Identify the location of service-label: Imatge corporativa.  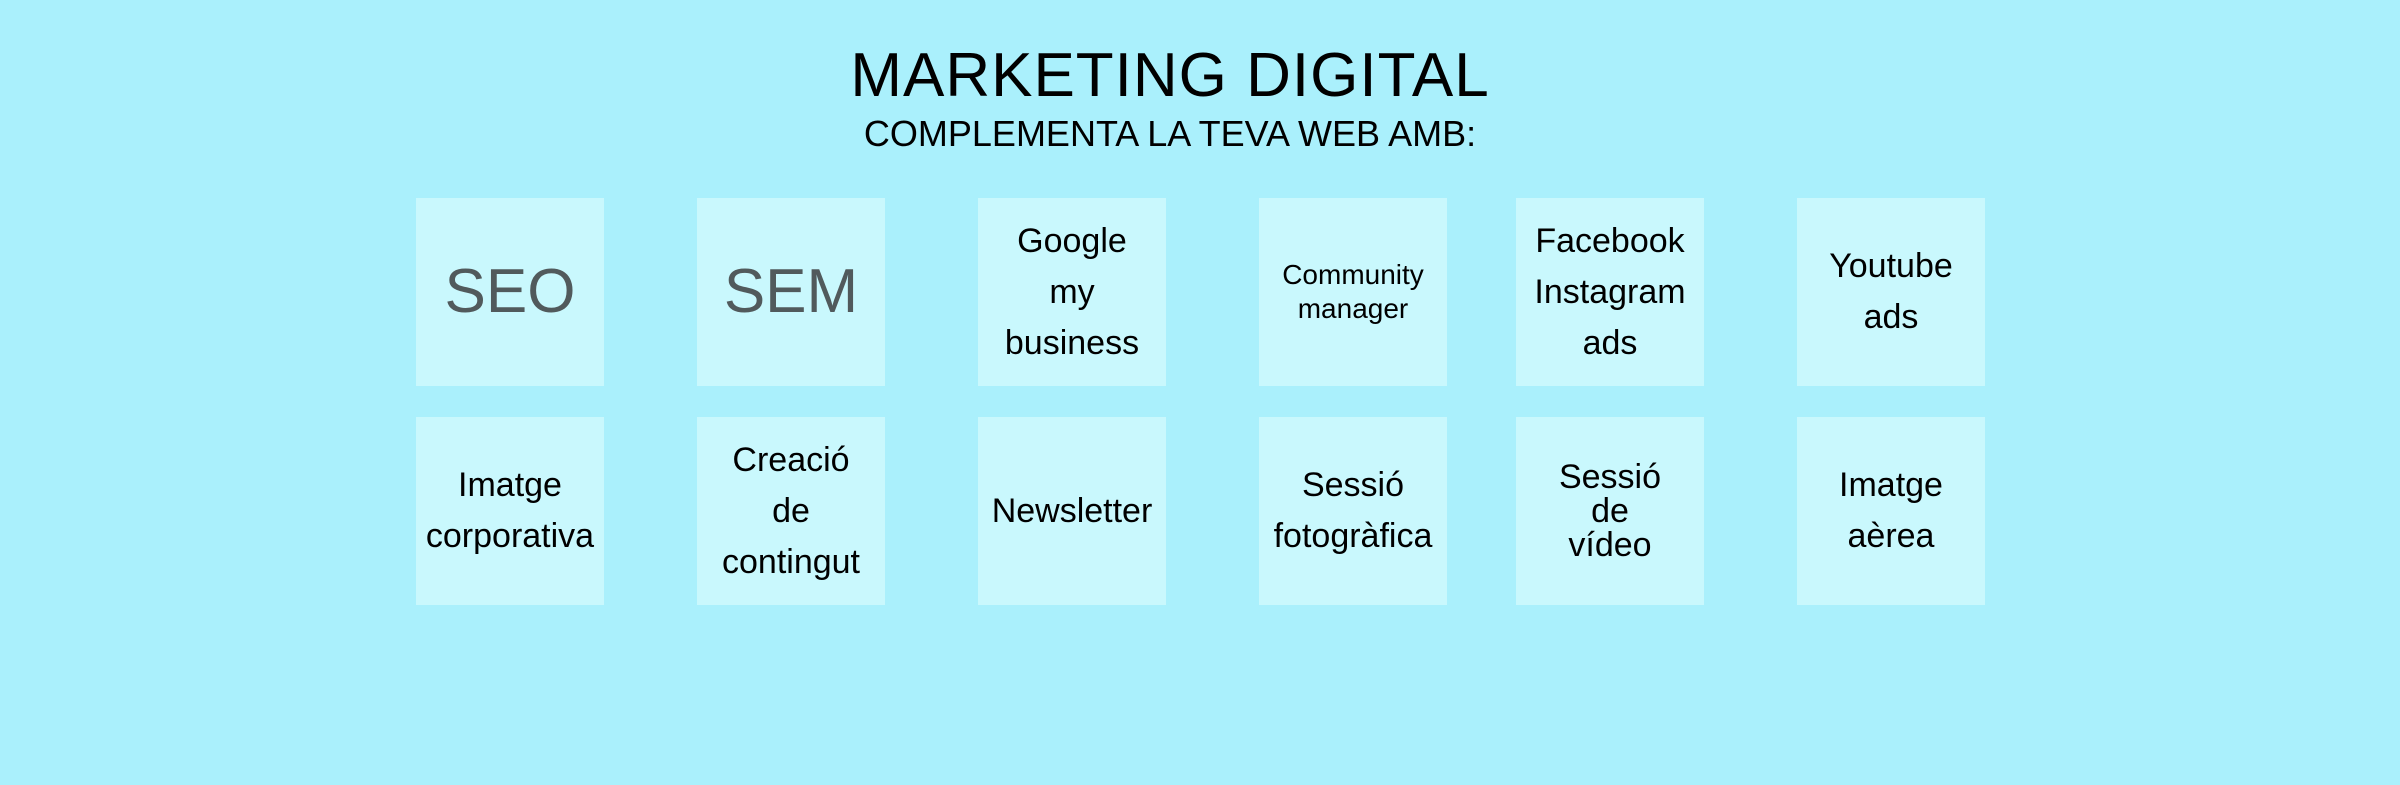
(510, 510).